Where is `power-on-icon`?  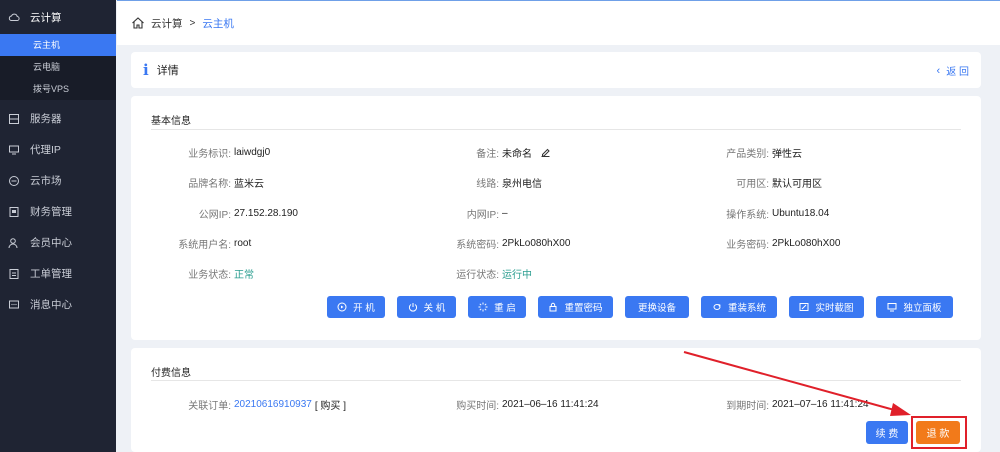
power-on-icon is located at coordinates (342, 307).